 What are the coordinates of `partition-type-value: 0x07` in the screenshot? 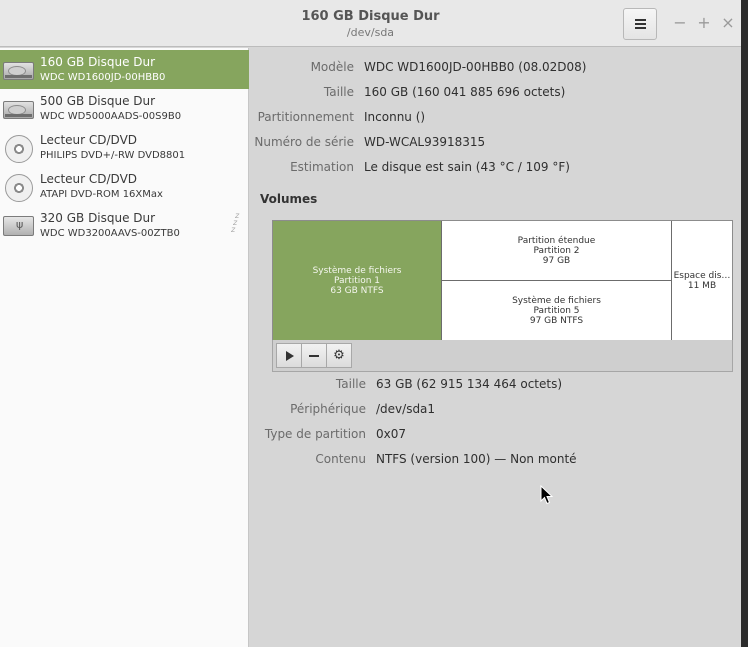 It's located at (391, 434).